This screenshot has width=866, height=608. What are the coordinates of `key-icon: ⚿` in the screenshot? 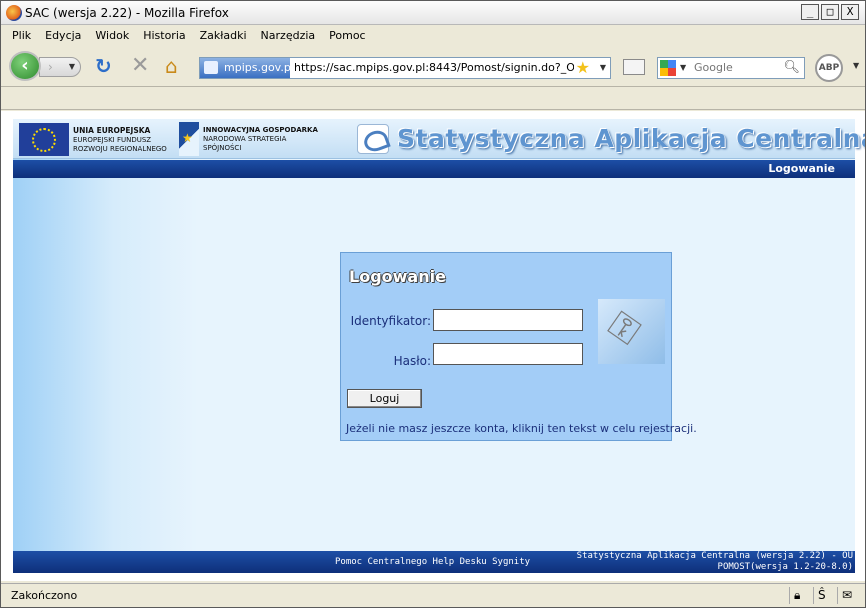 It's located at (624, 328).